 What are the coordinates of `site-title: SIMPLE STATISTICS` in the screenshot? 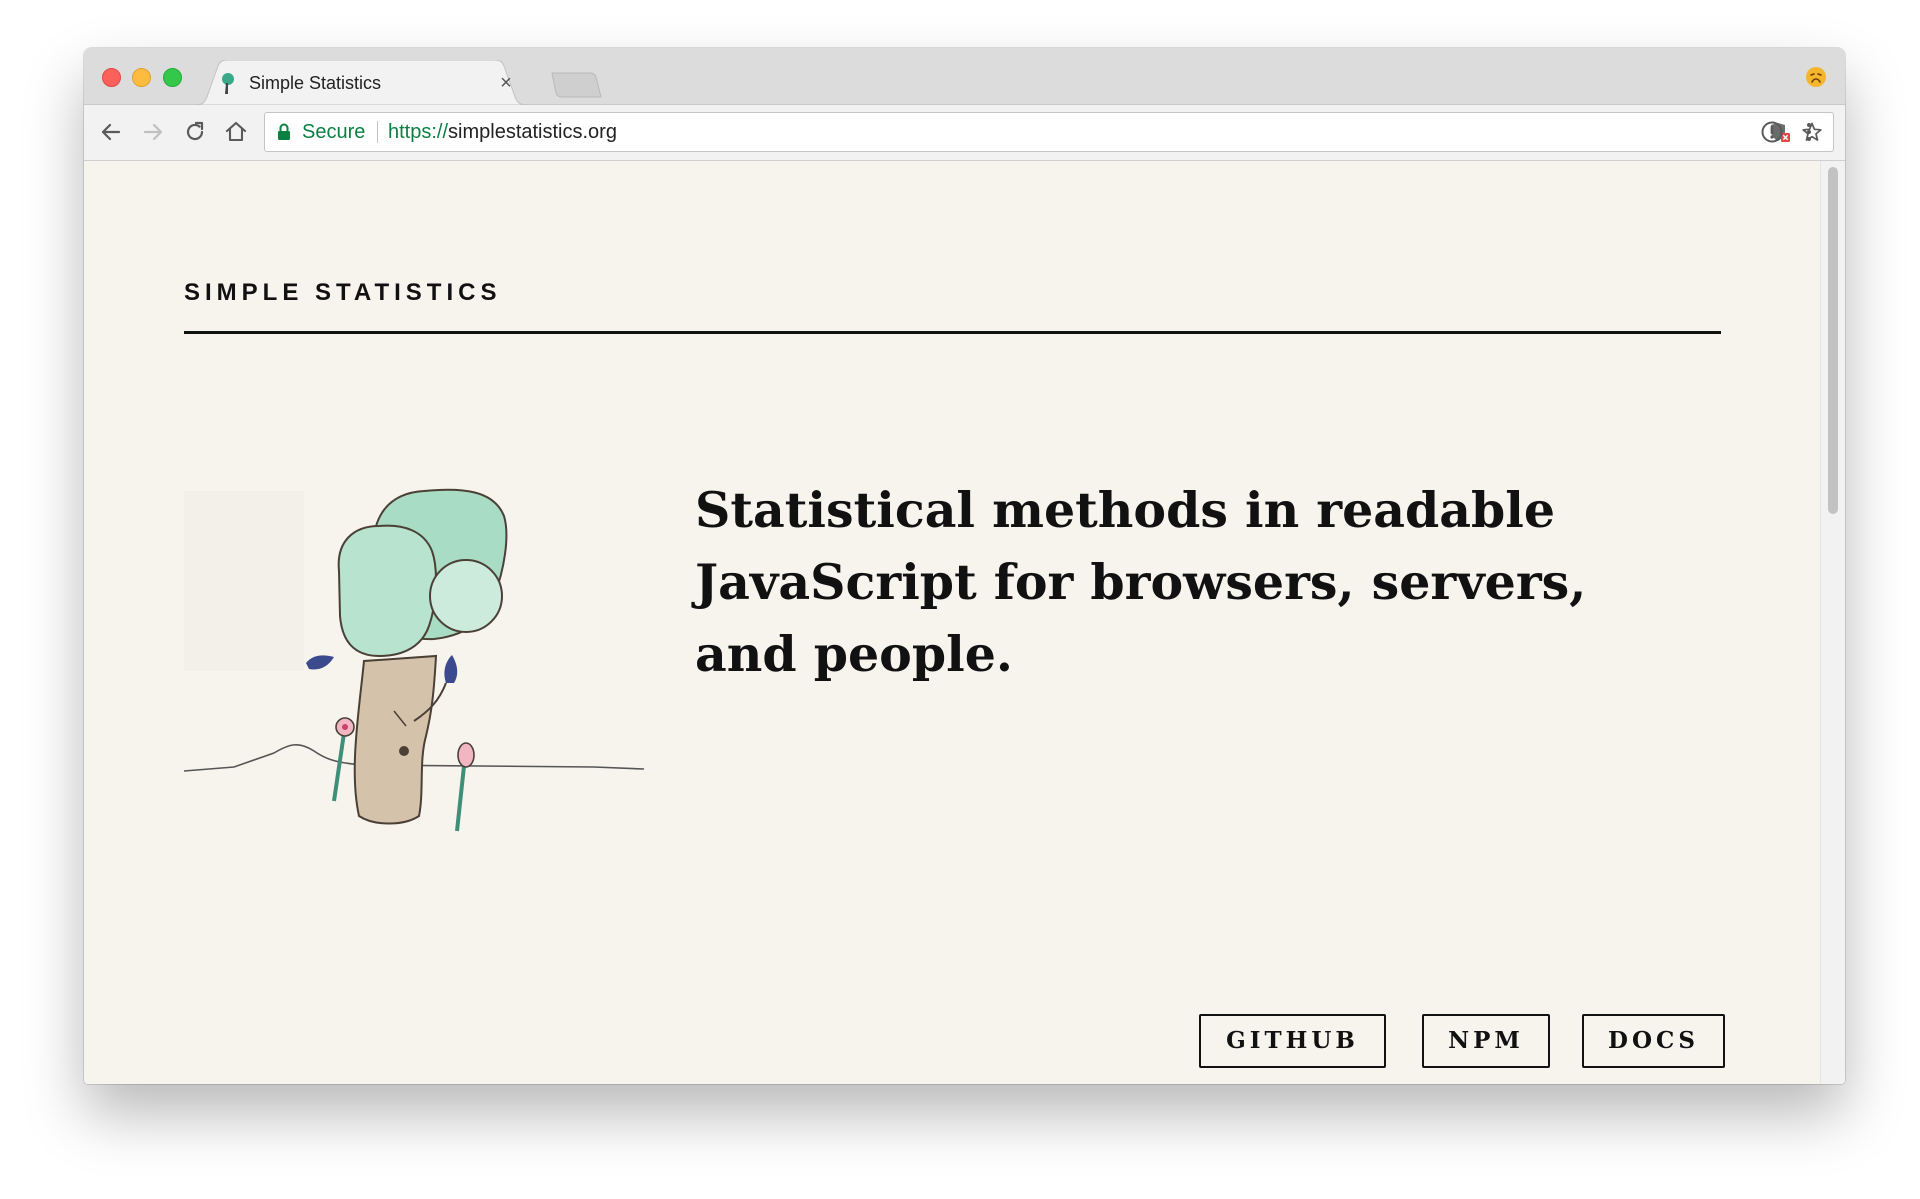 It's located at (342, 293).